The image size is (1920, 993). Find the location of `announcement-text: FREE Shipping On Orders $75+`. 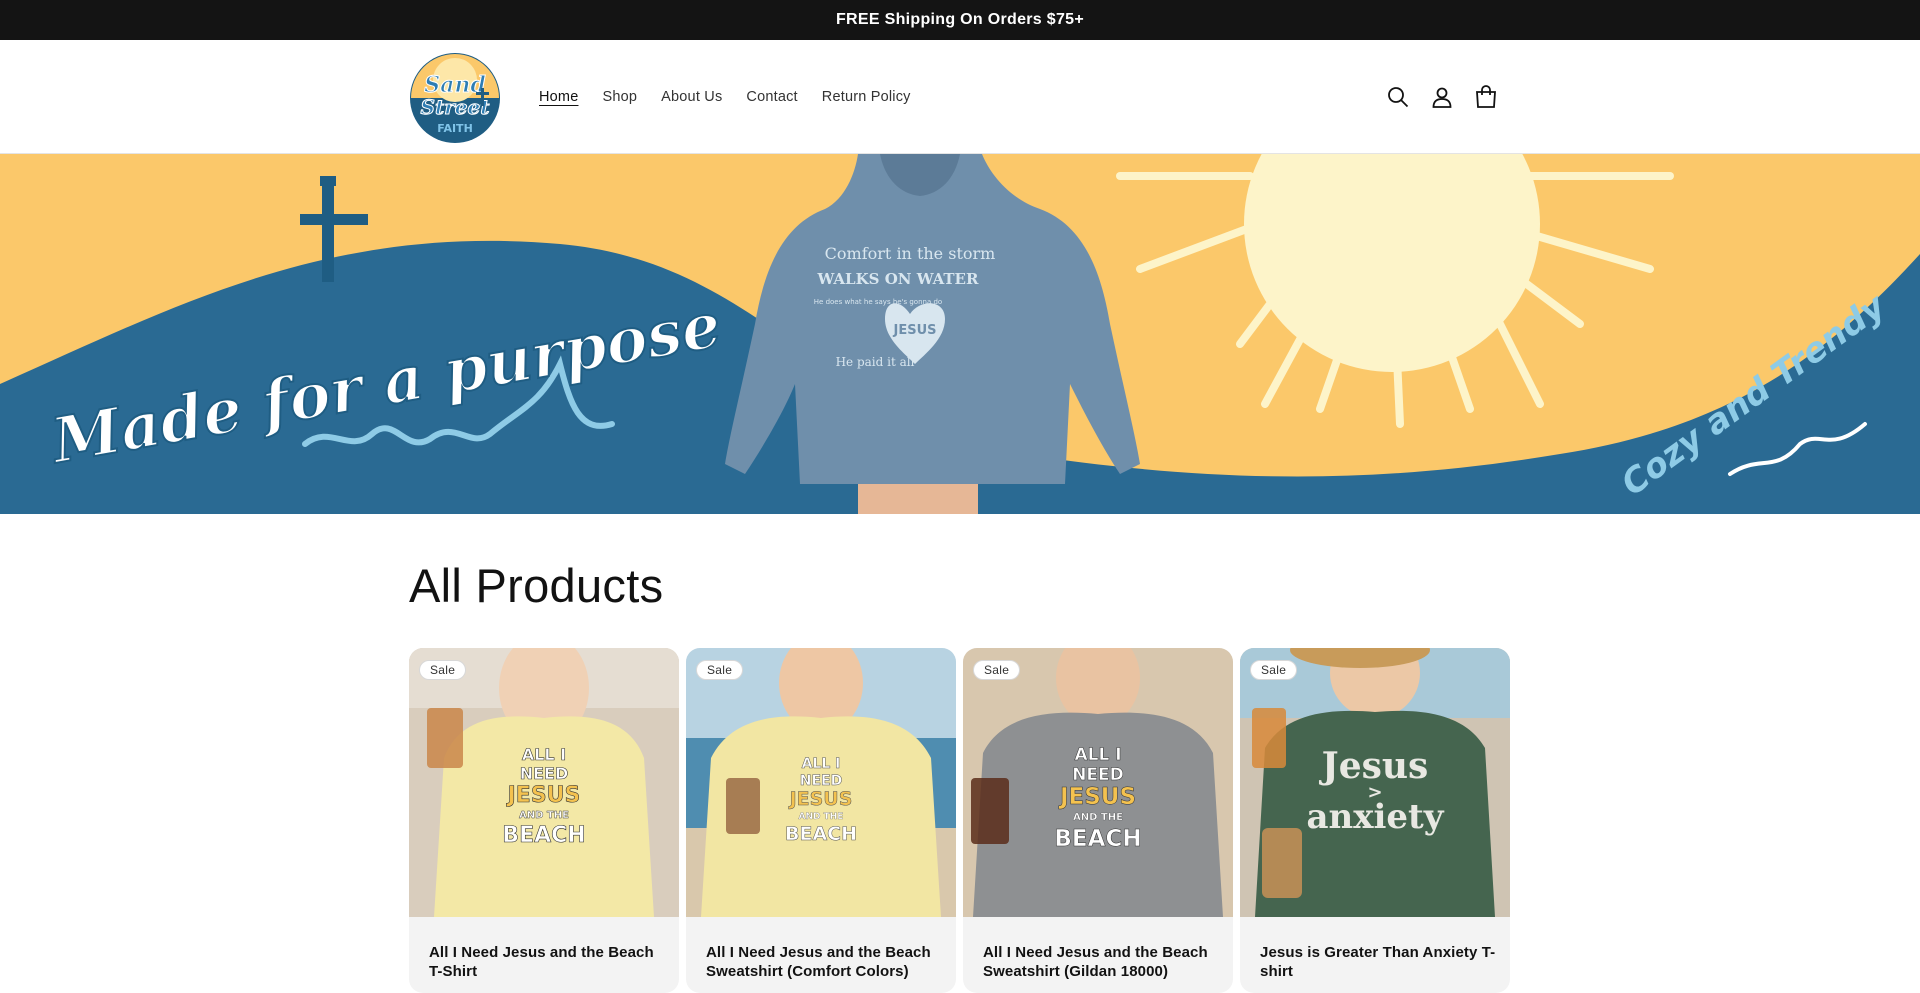

announcement-text: FREE Shipping On Orders $75+ is located at coordinates (959, 19).